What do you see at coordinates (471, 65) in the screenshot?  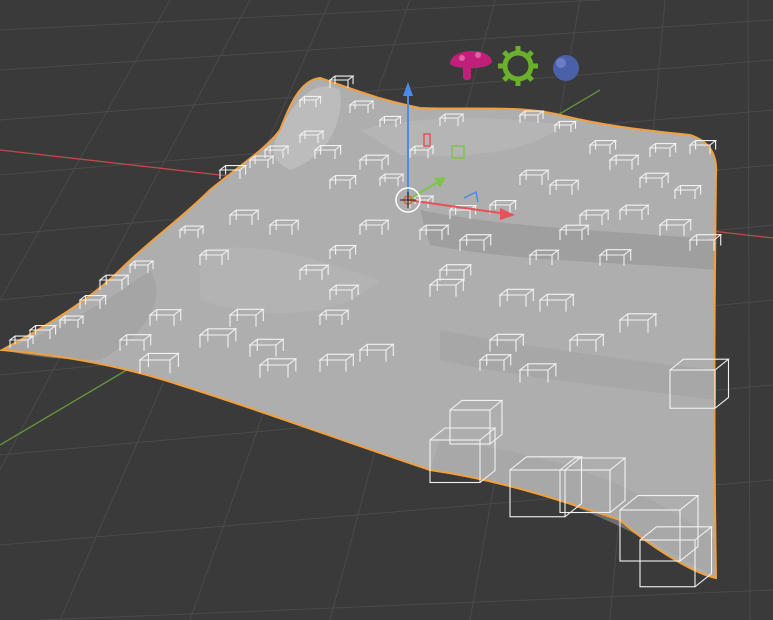 I see `mushroom-icon` at bounding box center [471, 65].